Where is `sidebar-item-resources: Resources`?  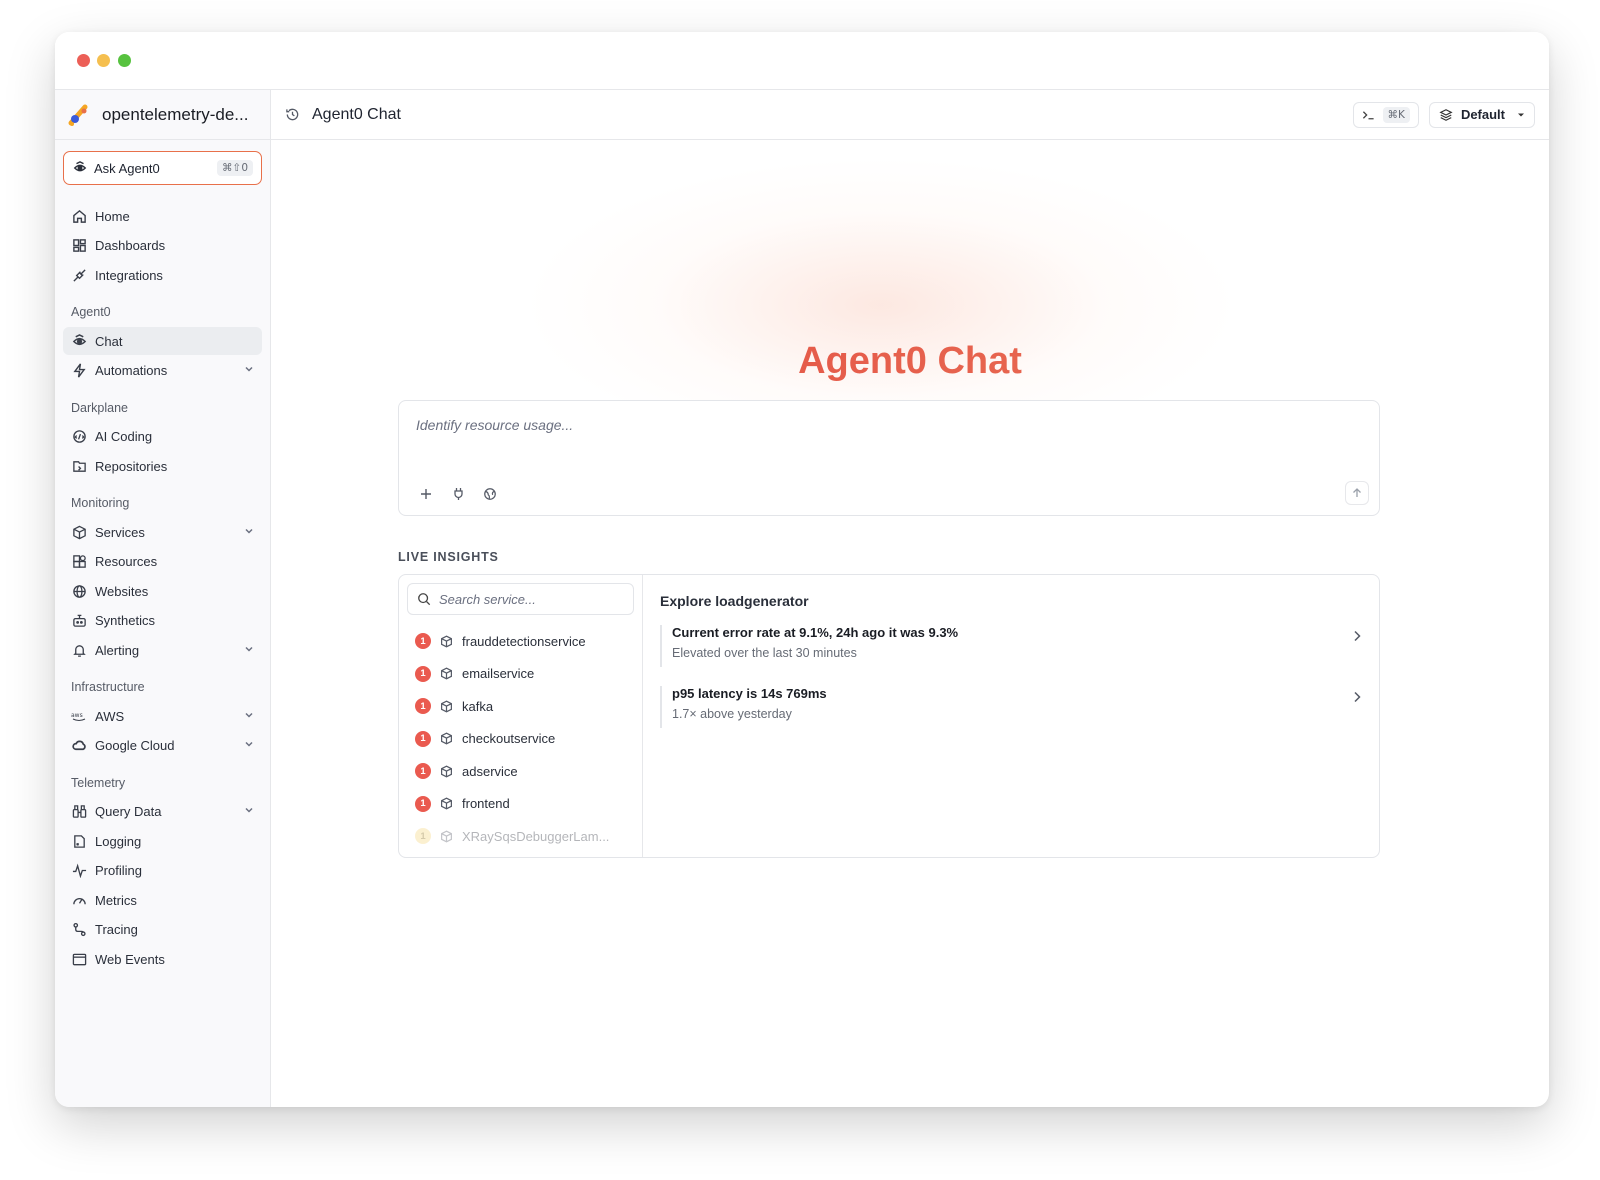
sidebar-item-resources: Resources is located at coordinates (162, 562).